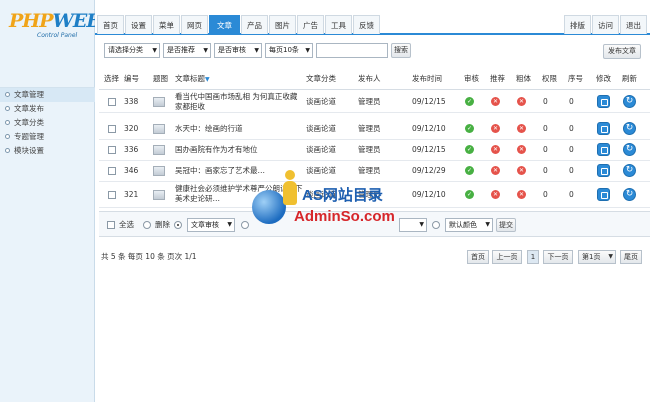  What do you see at coordinates (463, 225) in the screenshot?
I see `color-select-value: 默认颜色` at bounding box center [463, 225].